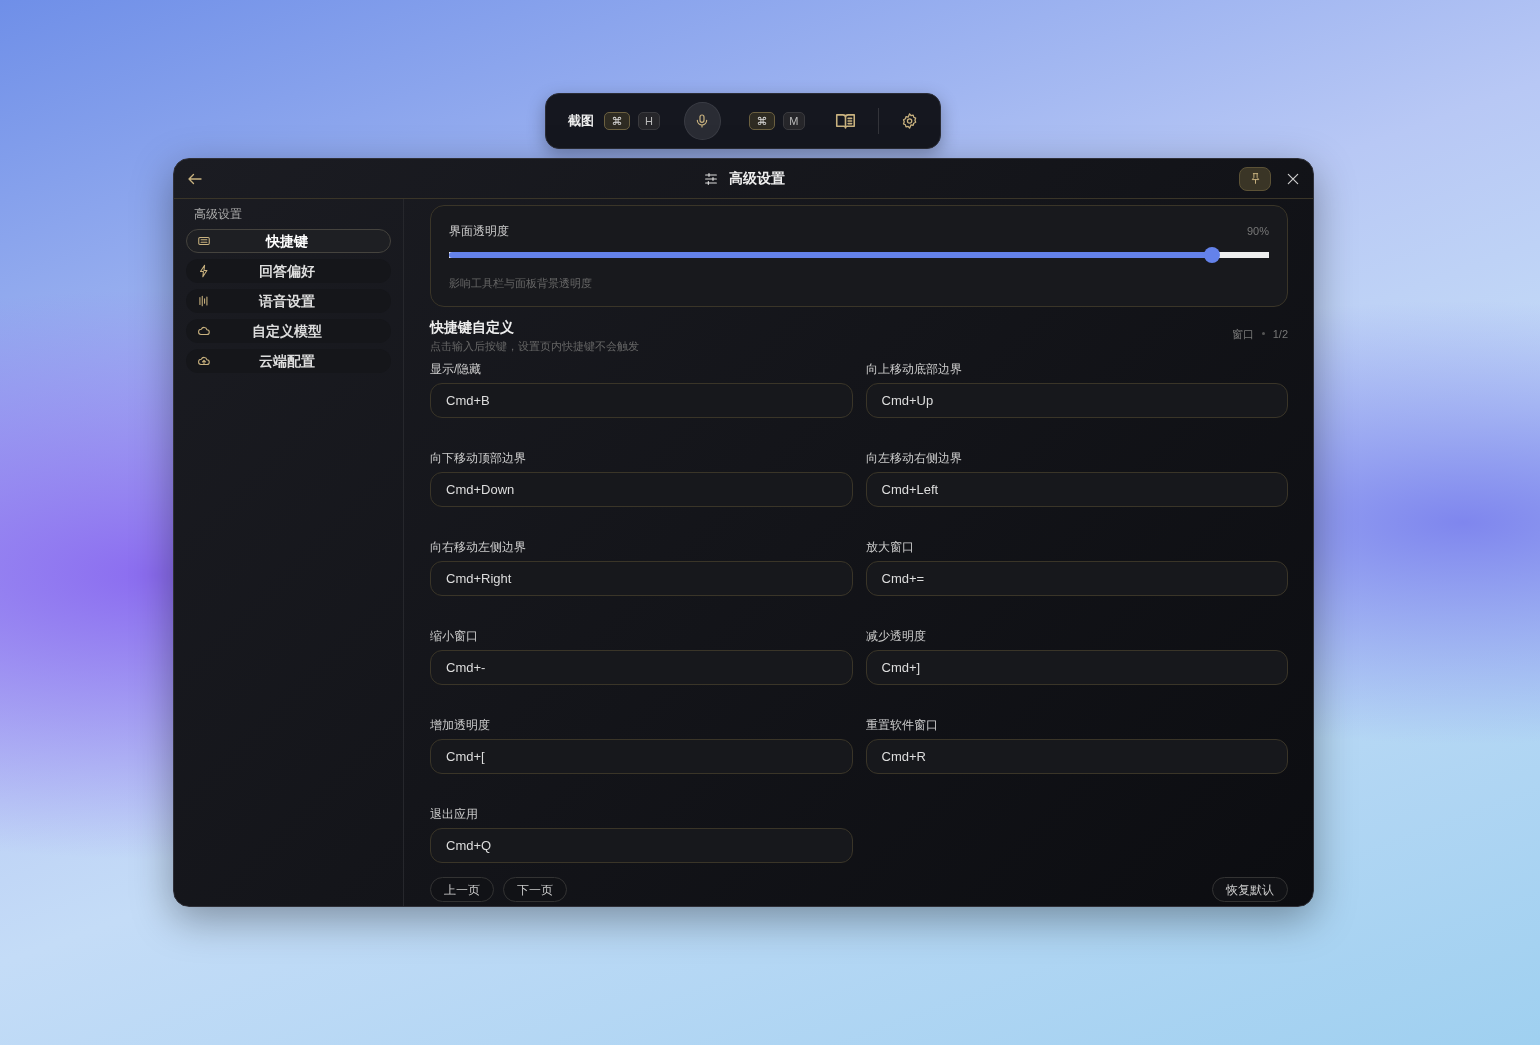 The height and width of the screenshot is (1045, 1540). What do you see at coordinates (793, 121) in the screenshot?
I see `key-cap: M` at bounding box center [793, 121].